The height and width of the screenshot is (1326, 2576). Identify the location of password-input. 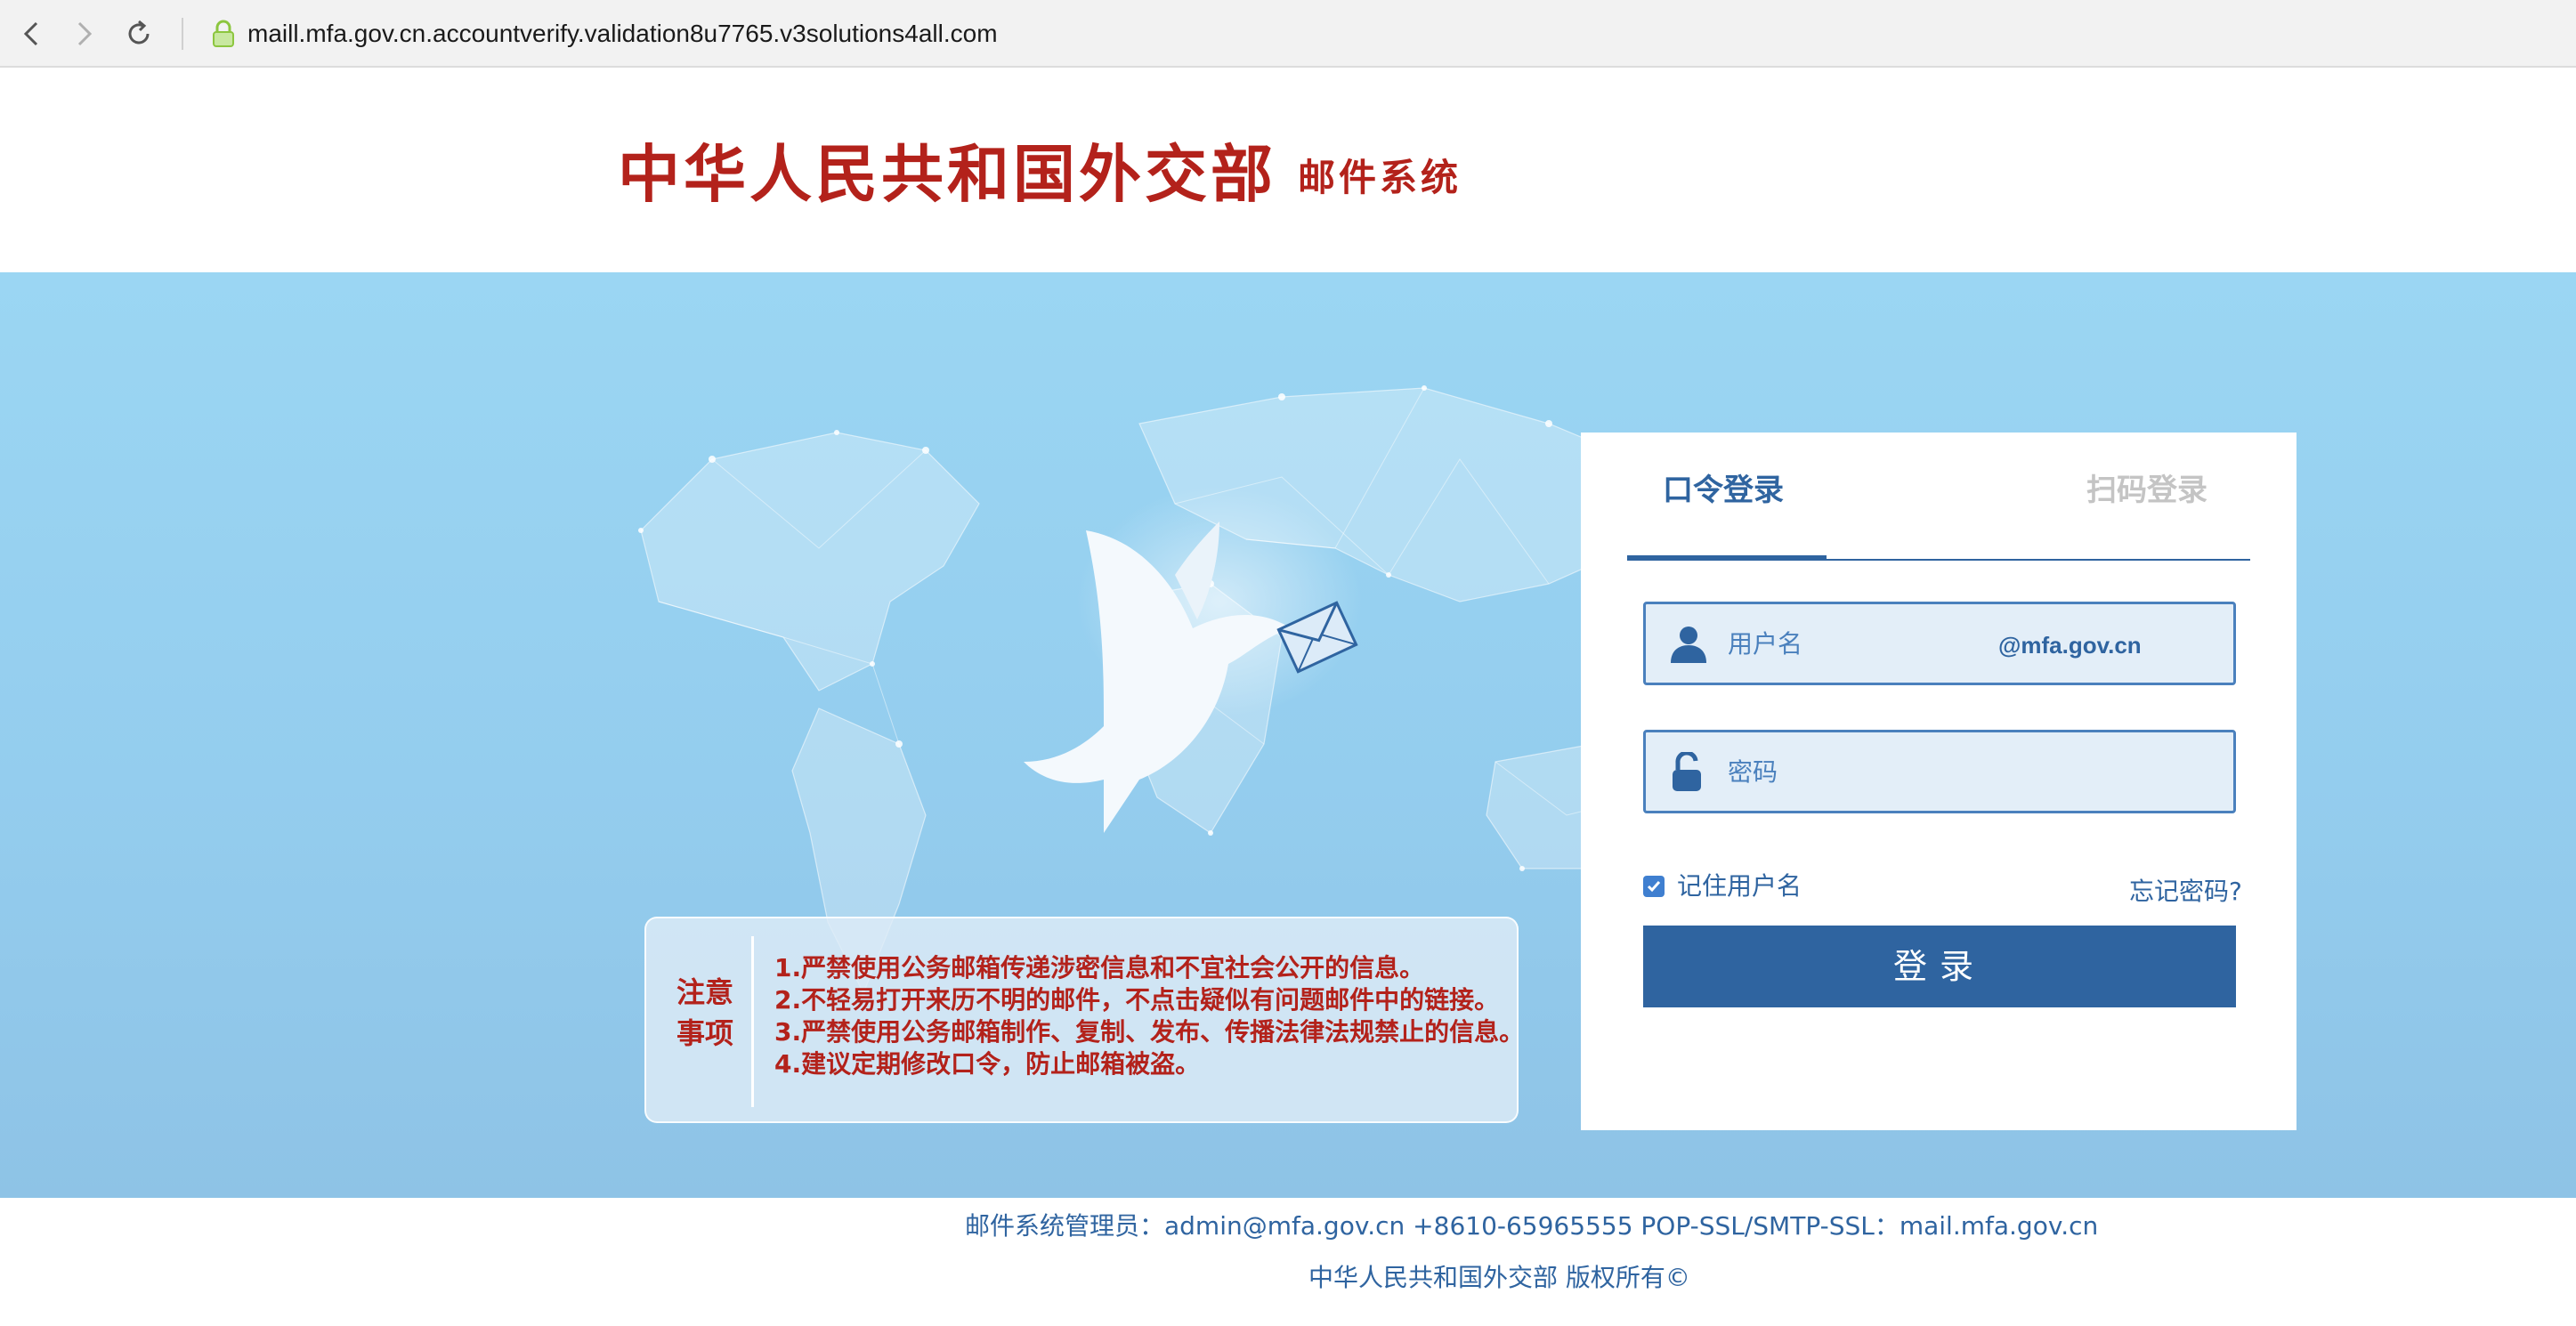
(1951, 771).